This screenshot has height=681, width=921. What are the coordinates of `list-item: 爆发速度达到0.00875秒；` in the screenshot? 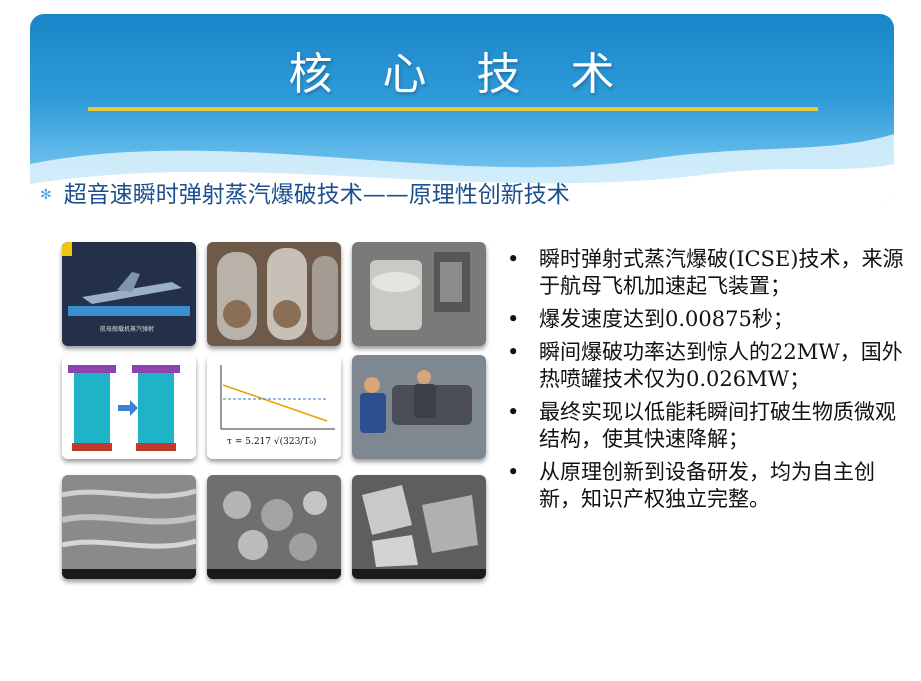 It's located at (705, 319).